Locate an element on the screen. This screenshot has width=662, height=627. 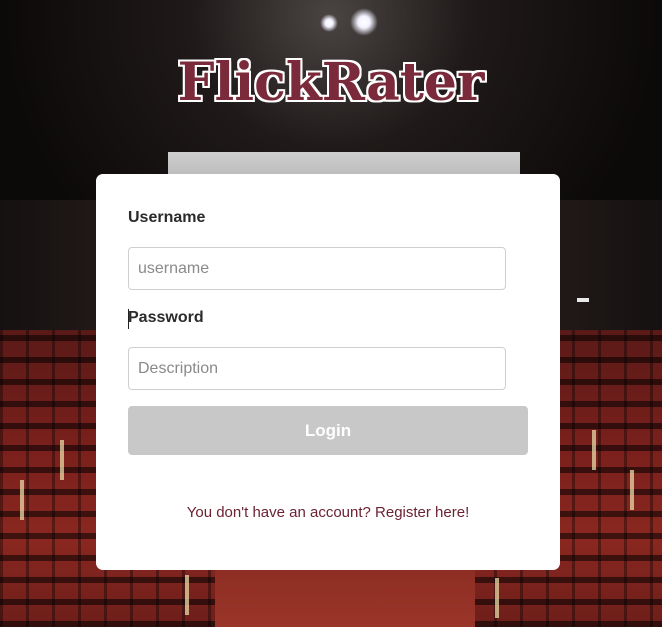
password-label: Password is located at coordinates (166, 317).